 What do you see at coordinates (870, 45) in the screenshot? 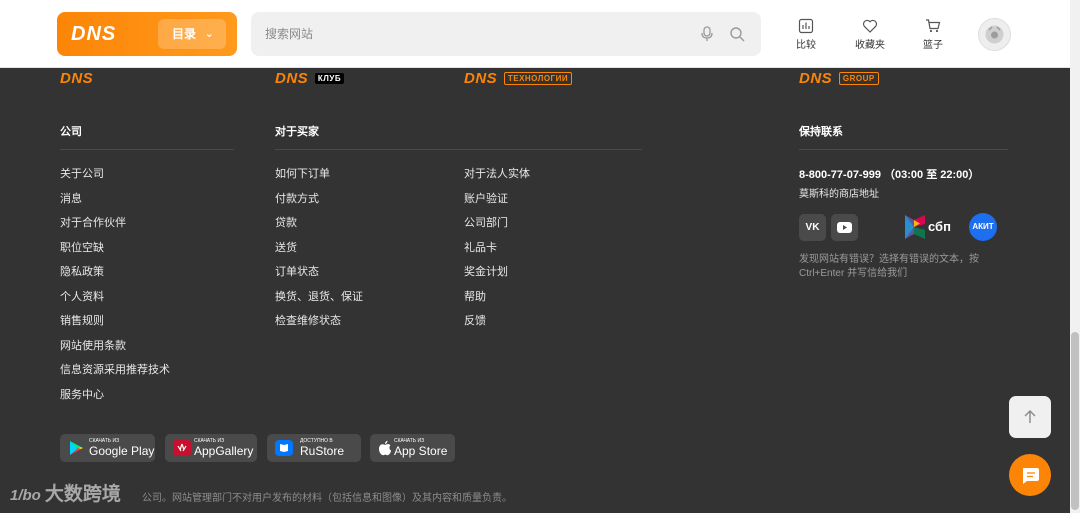
I see `favorites-label: 收藏夹` at bounding box center [870, 45].